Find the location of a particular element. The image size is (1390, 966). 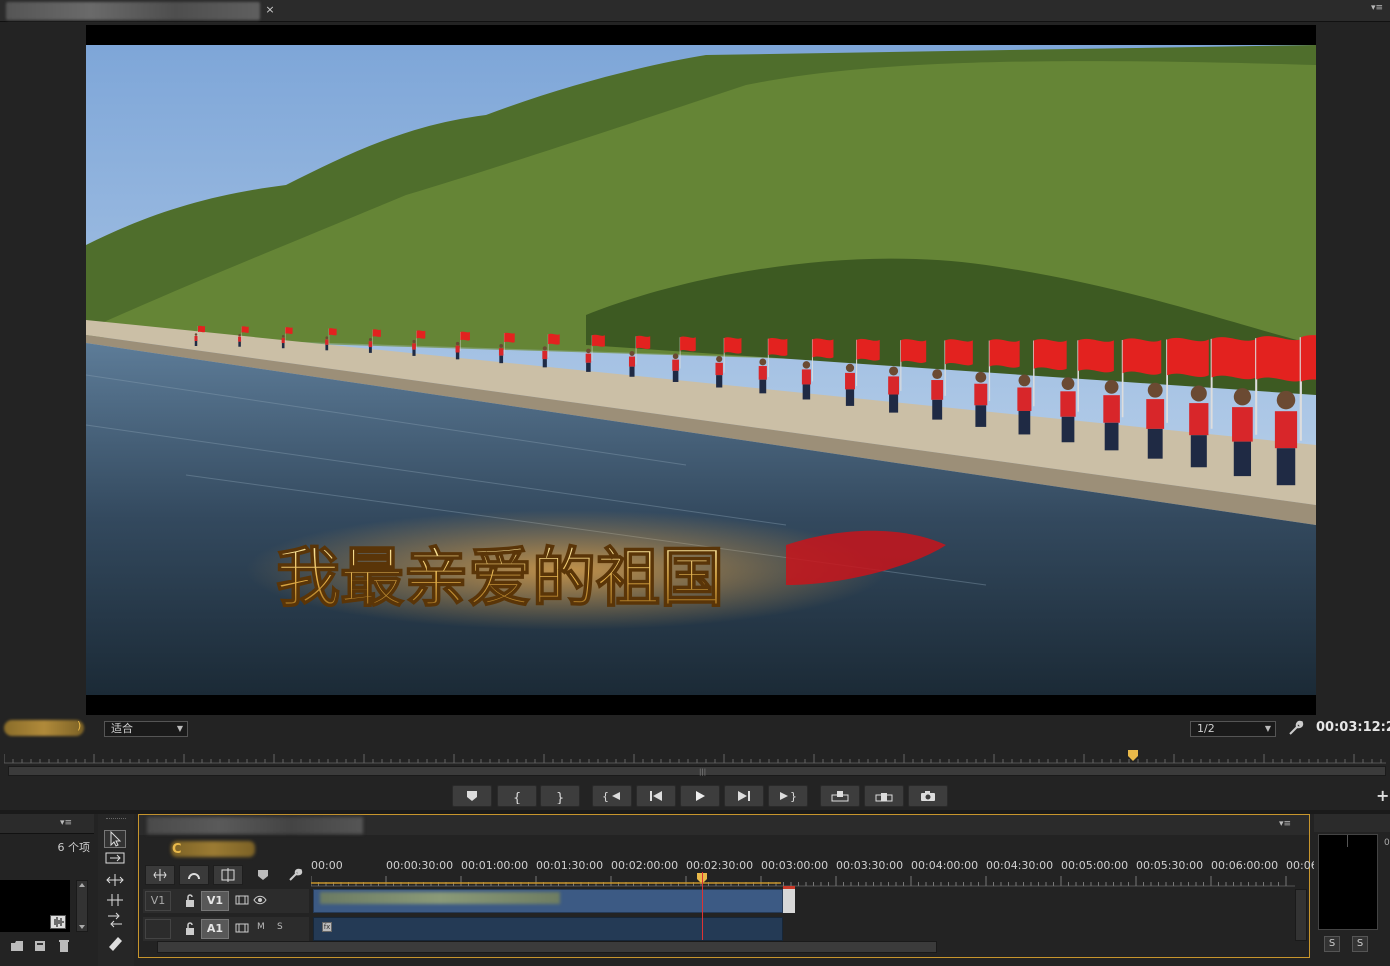

snap-button is located at coordinates (160, 875).